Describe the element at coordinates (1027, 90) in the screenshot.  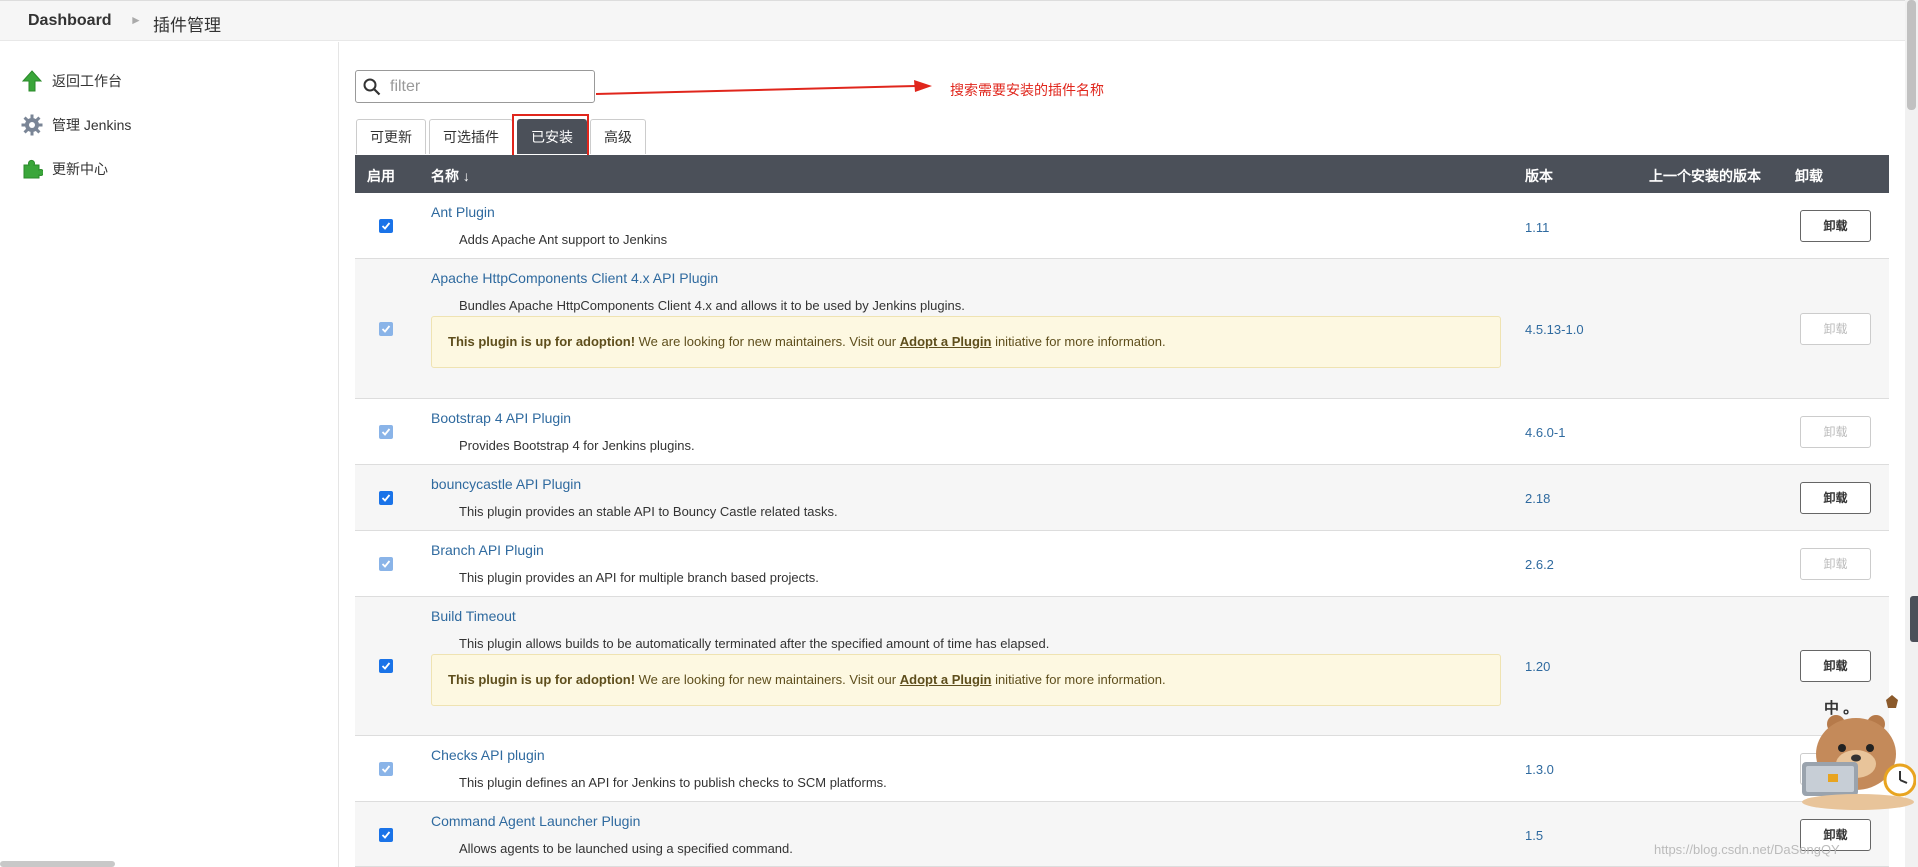
I see `annotation-text: 搜索需要安装的插件名称` at that location.